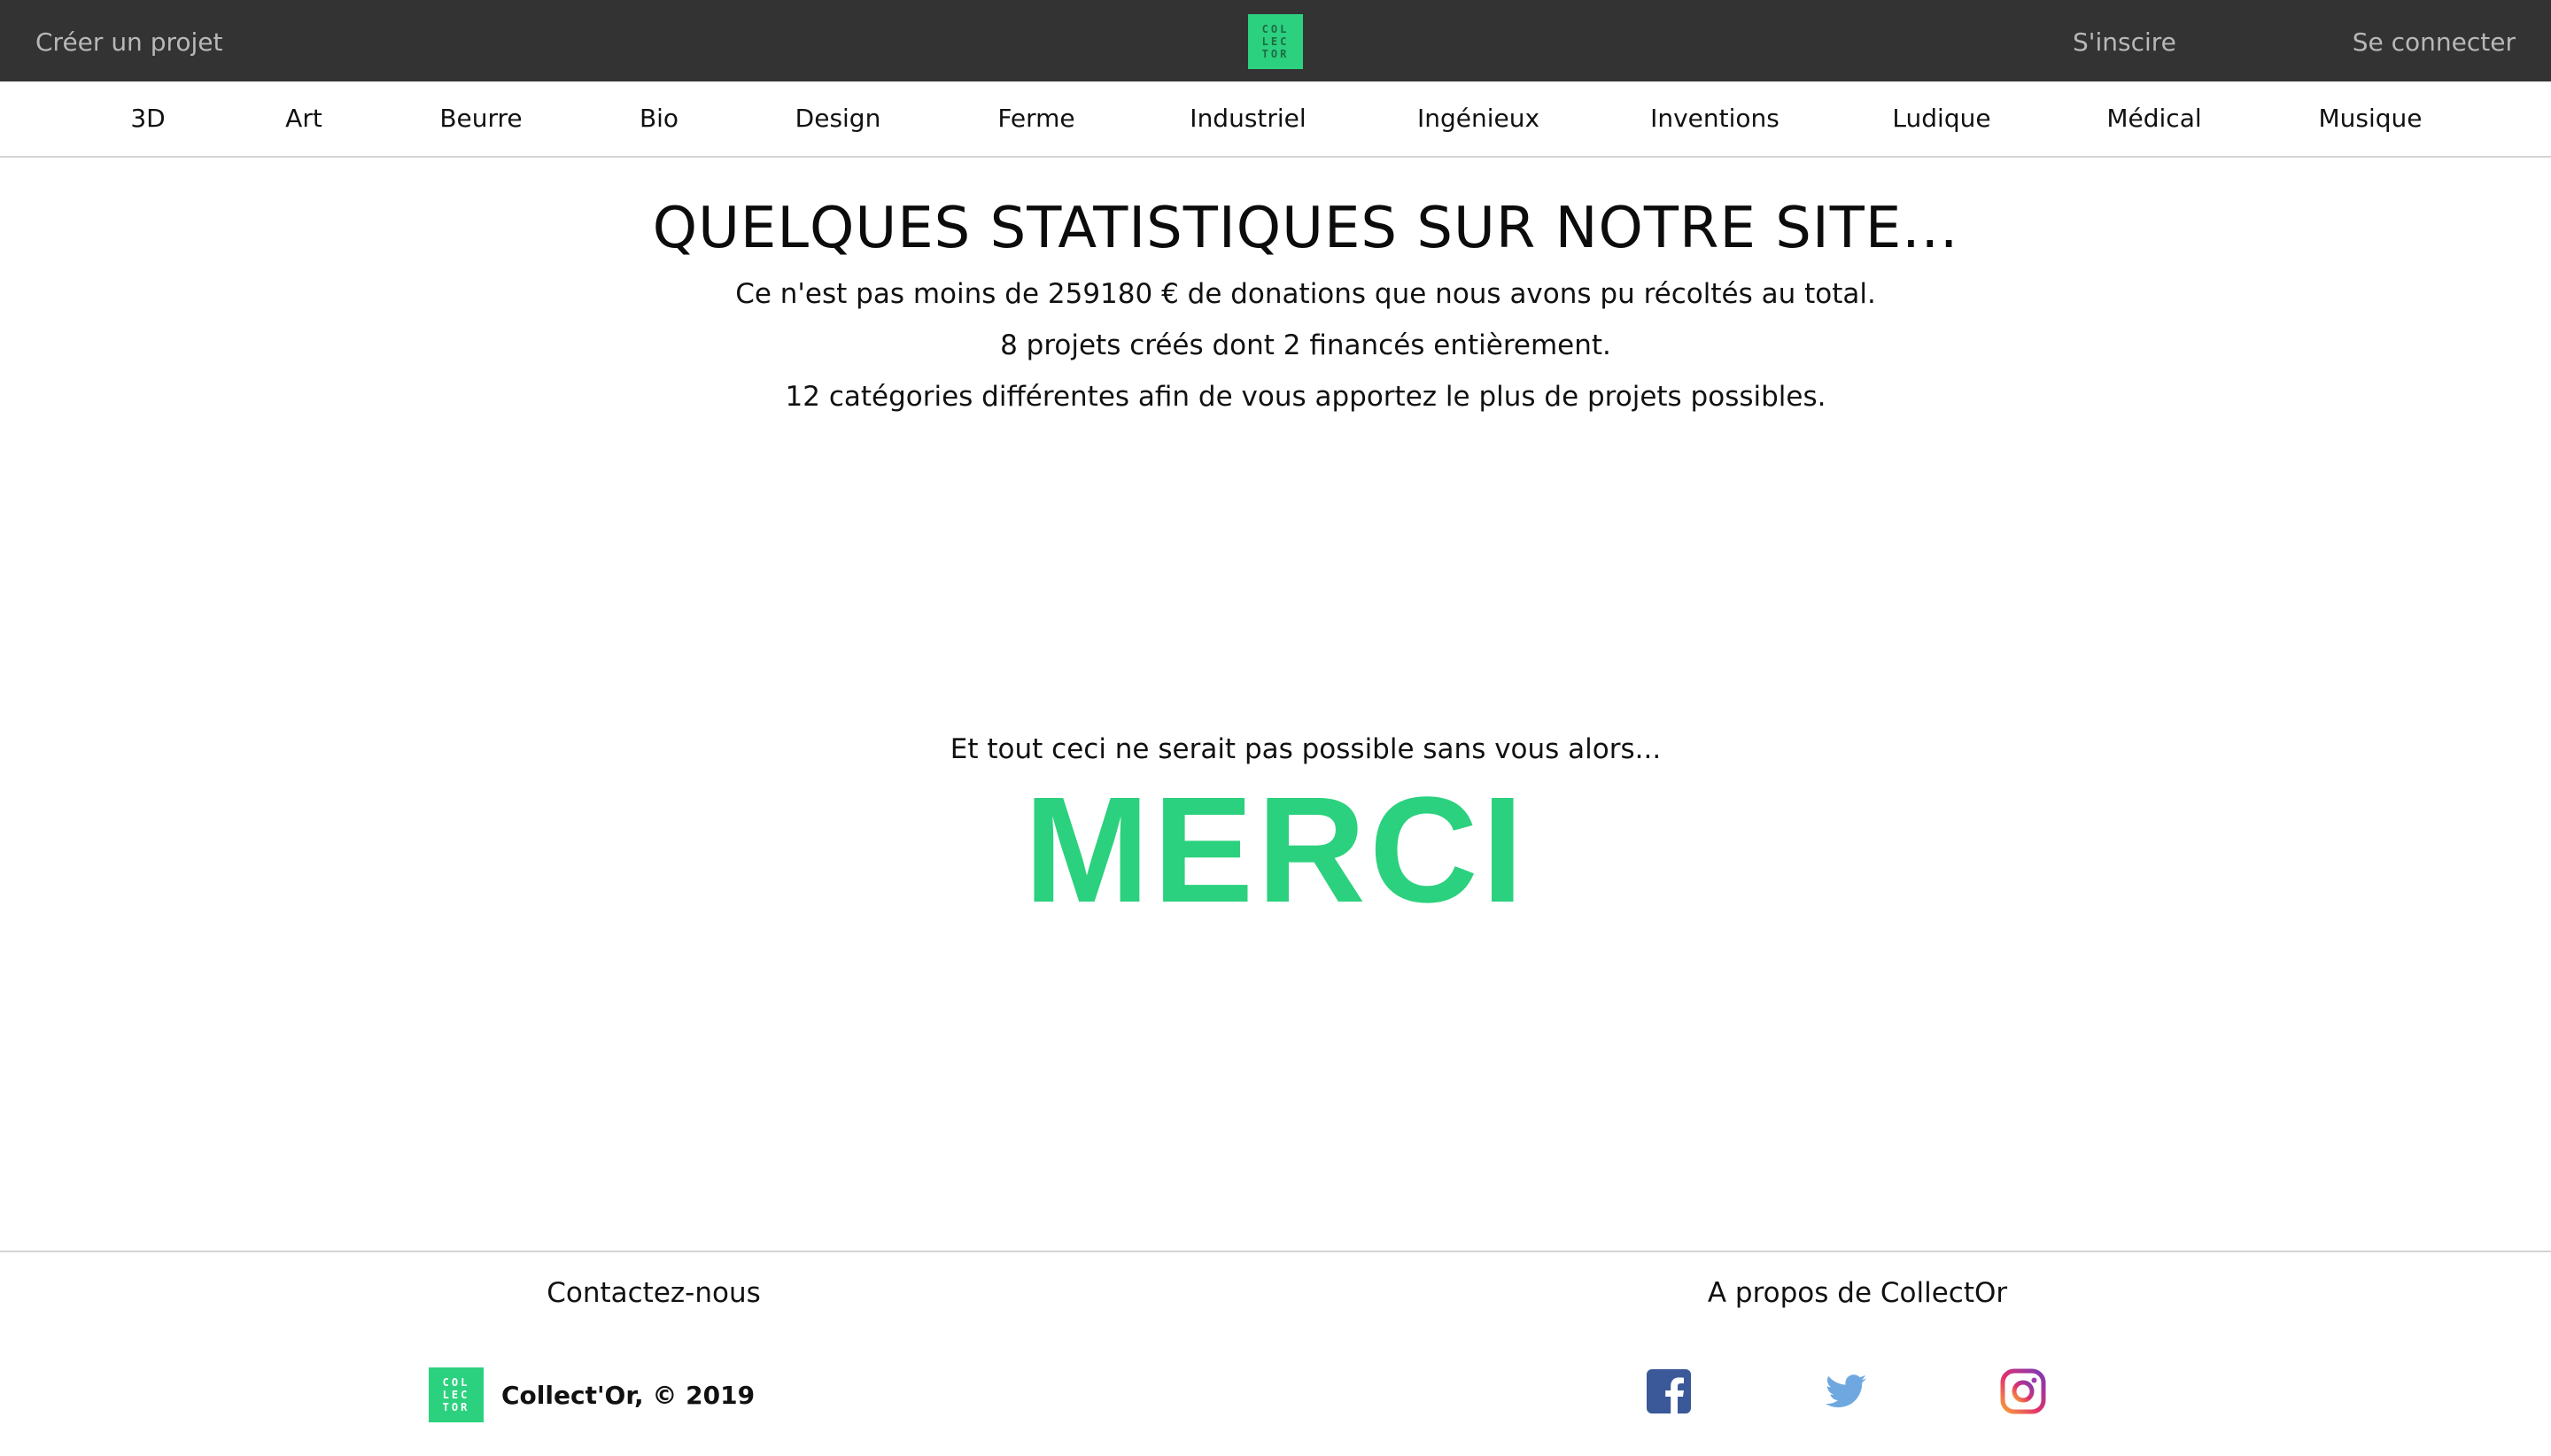  What do you see at coordinates (1846, 1391) in the screenshot?
I see `twitter-icon` at bounding box center [1846, 1391].